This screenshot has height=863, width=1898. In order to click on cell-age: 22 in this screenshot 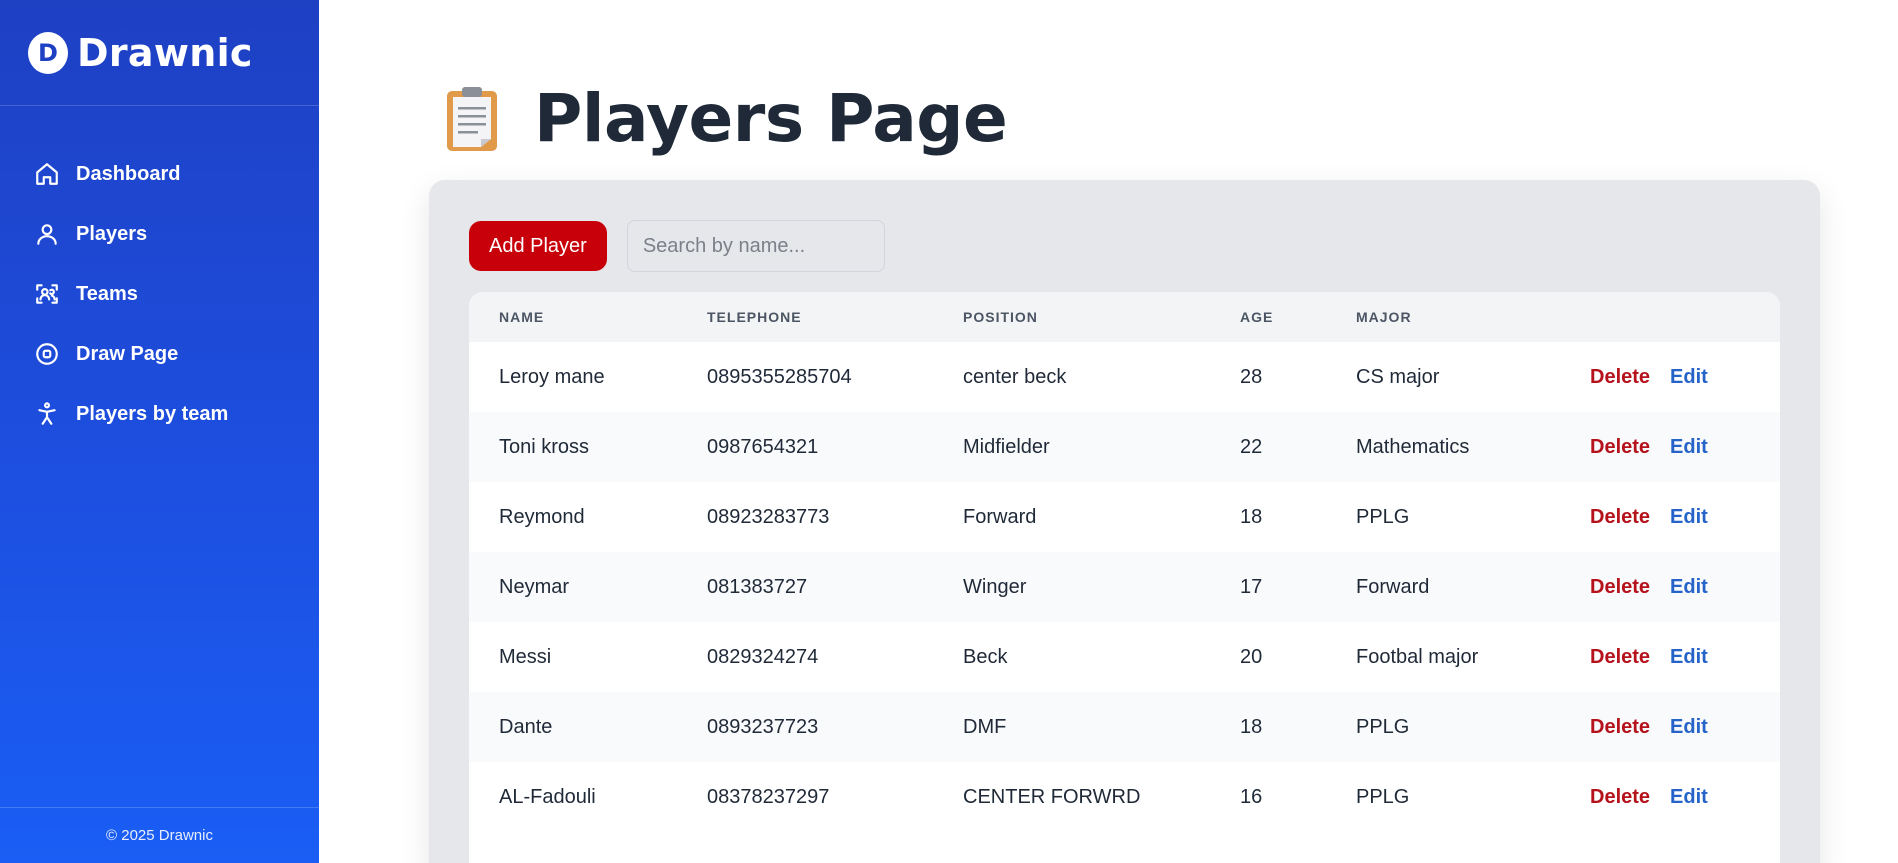, I will do `click(1251, 446)`.